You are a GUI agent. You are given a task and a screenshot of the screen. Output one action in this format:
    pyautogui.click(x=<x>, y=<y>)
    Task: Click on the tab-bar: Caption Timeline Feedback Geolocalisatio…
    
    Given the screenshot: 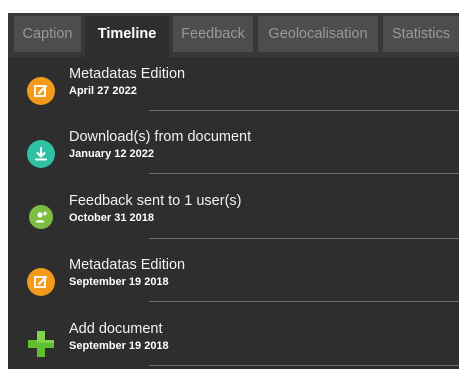 What is the action you would take?
    pyautogui.click(x=233, y=35)
    